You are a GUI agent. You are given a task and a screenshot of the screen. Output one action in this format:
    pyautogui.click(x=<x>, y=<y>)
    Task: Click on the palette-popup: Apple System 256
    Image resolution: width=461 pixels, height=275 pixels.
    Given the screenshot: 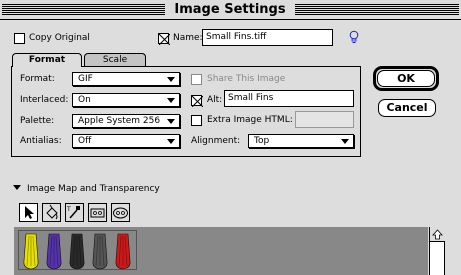 What is the action you would take?
    pyautogui.click(x=126, y=121)
    